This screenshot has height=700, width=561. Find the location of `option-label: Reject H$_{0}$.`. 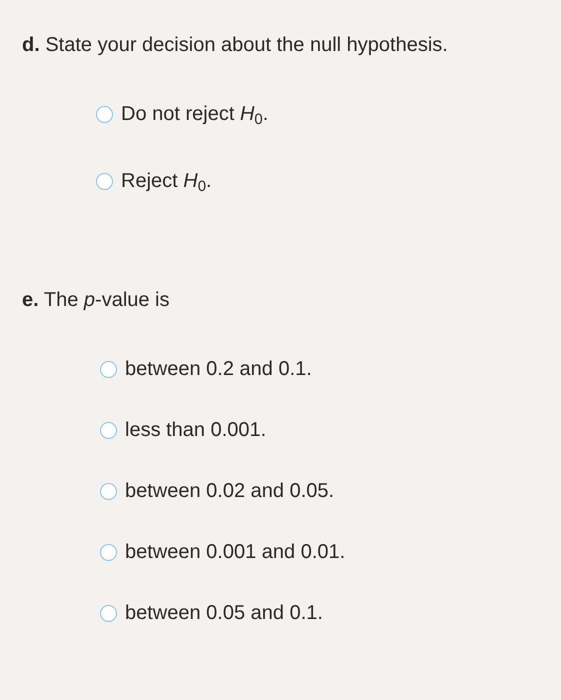

option-label: Reject H$_{0}$. is located at coordinates (166, 181).